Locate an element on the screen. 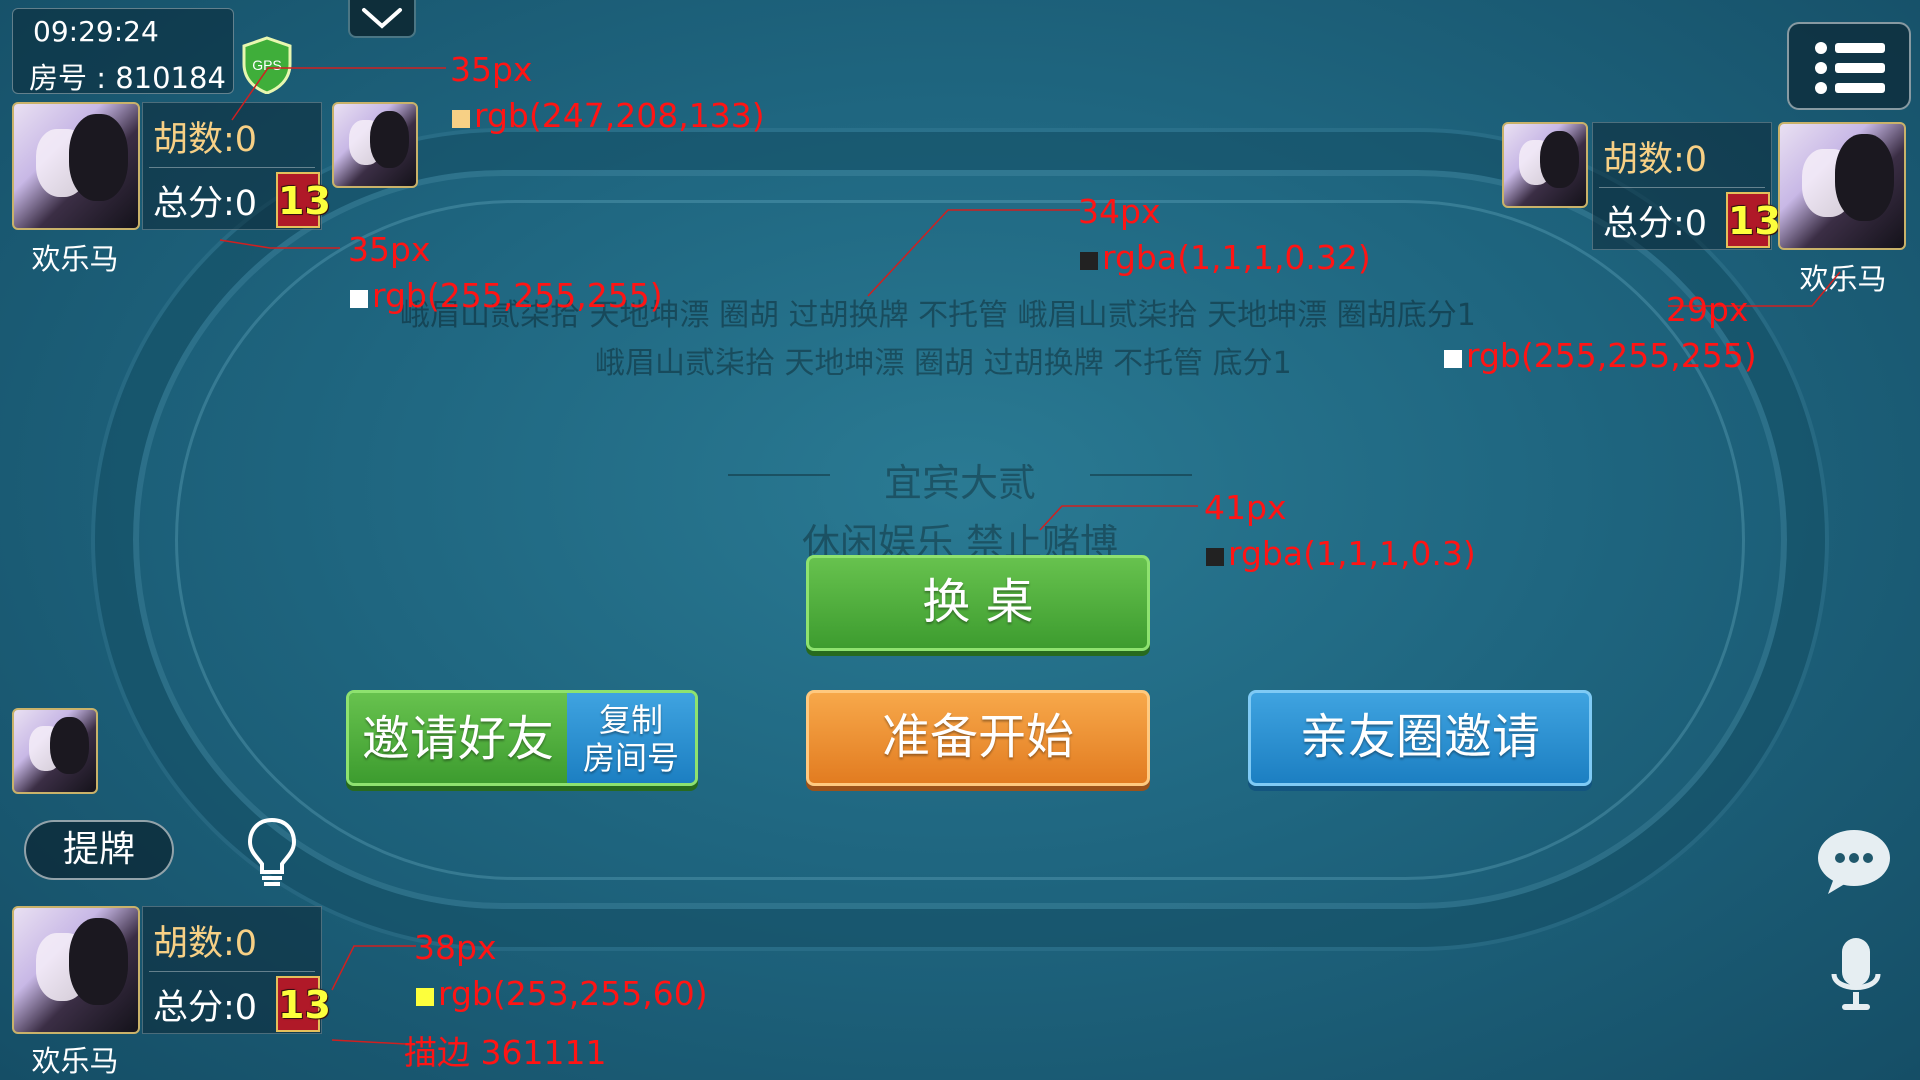  annotation-color: rgb(253,255,60) is located at coordinates (562, 993).